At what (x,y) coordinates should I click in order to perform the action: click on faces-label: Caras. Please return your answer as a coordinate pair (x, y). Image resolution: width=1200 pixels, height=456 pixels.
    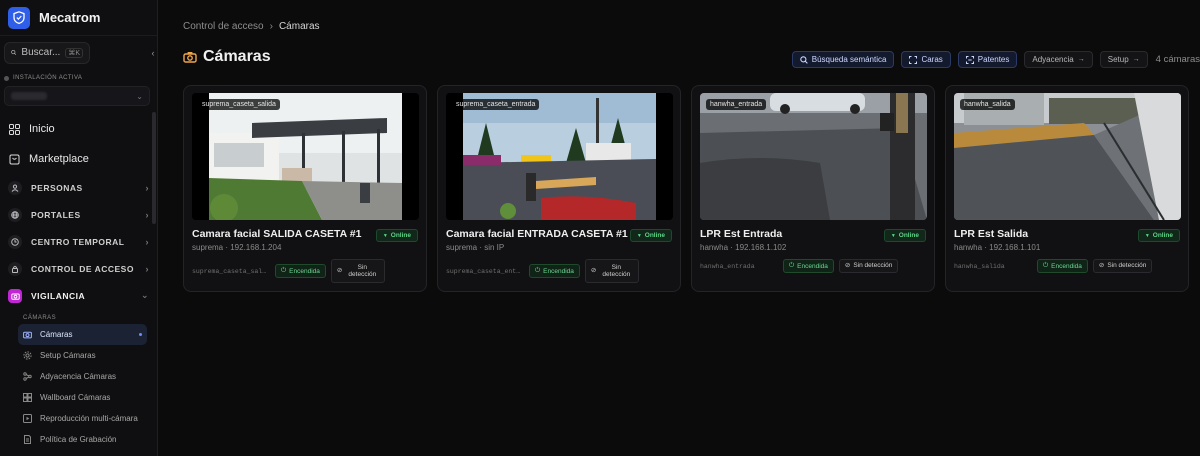
    Looking at the image, I should click on (932, 59).